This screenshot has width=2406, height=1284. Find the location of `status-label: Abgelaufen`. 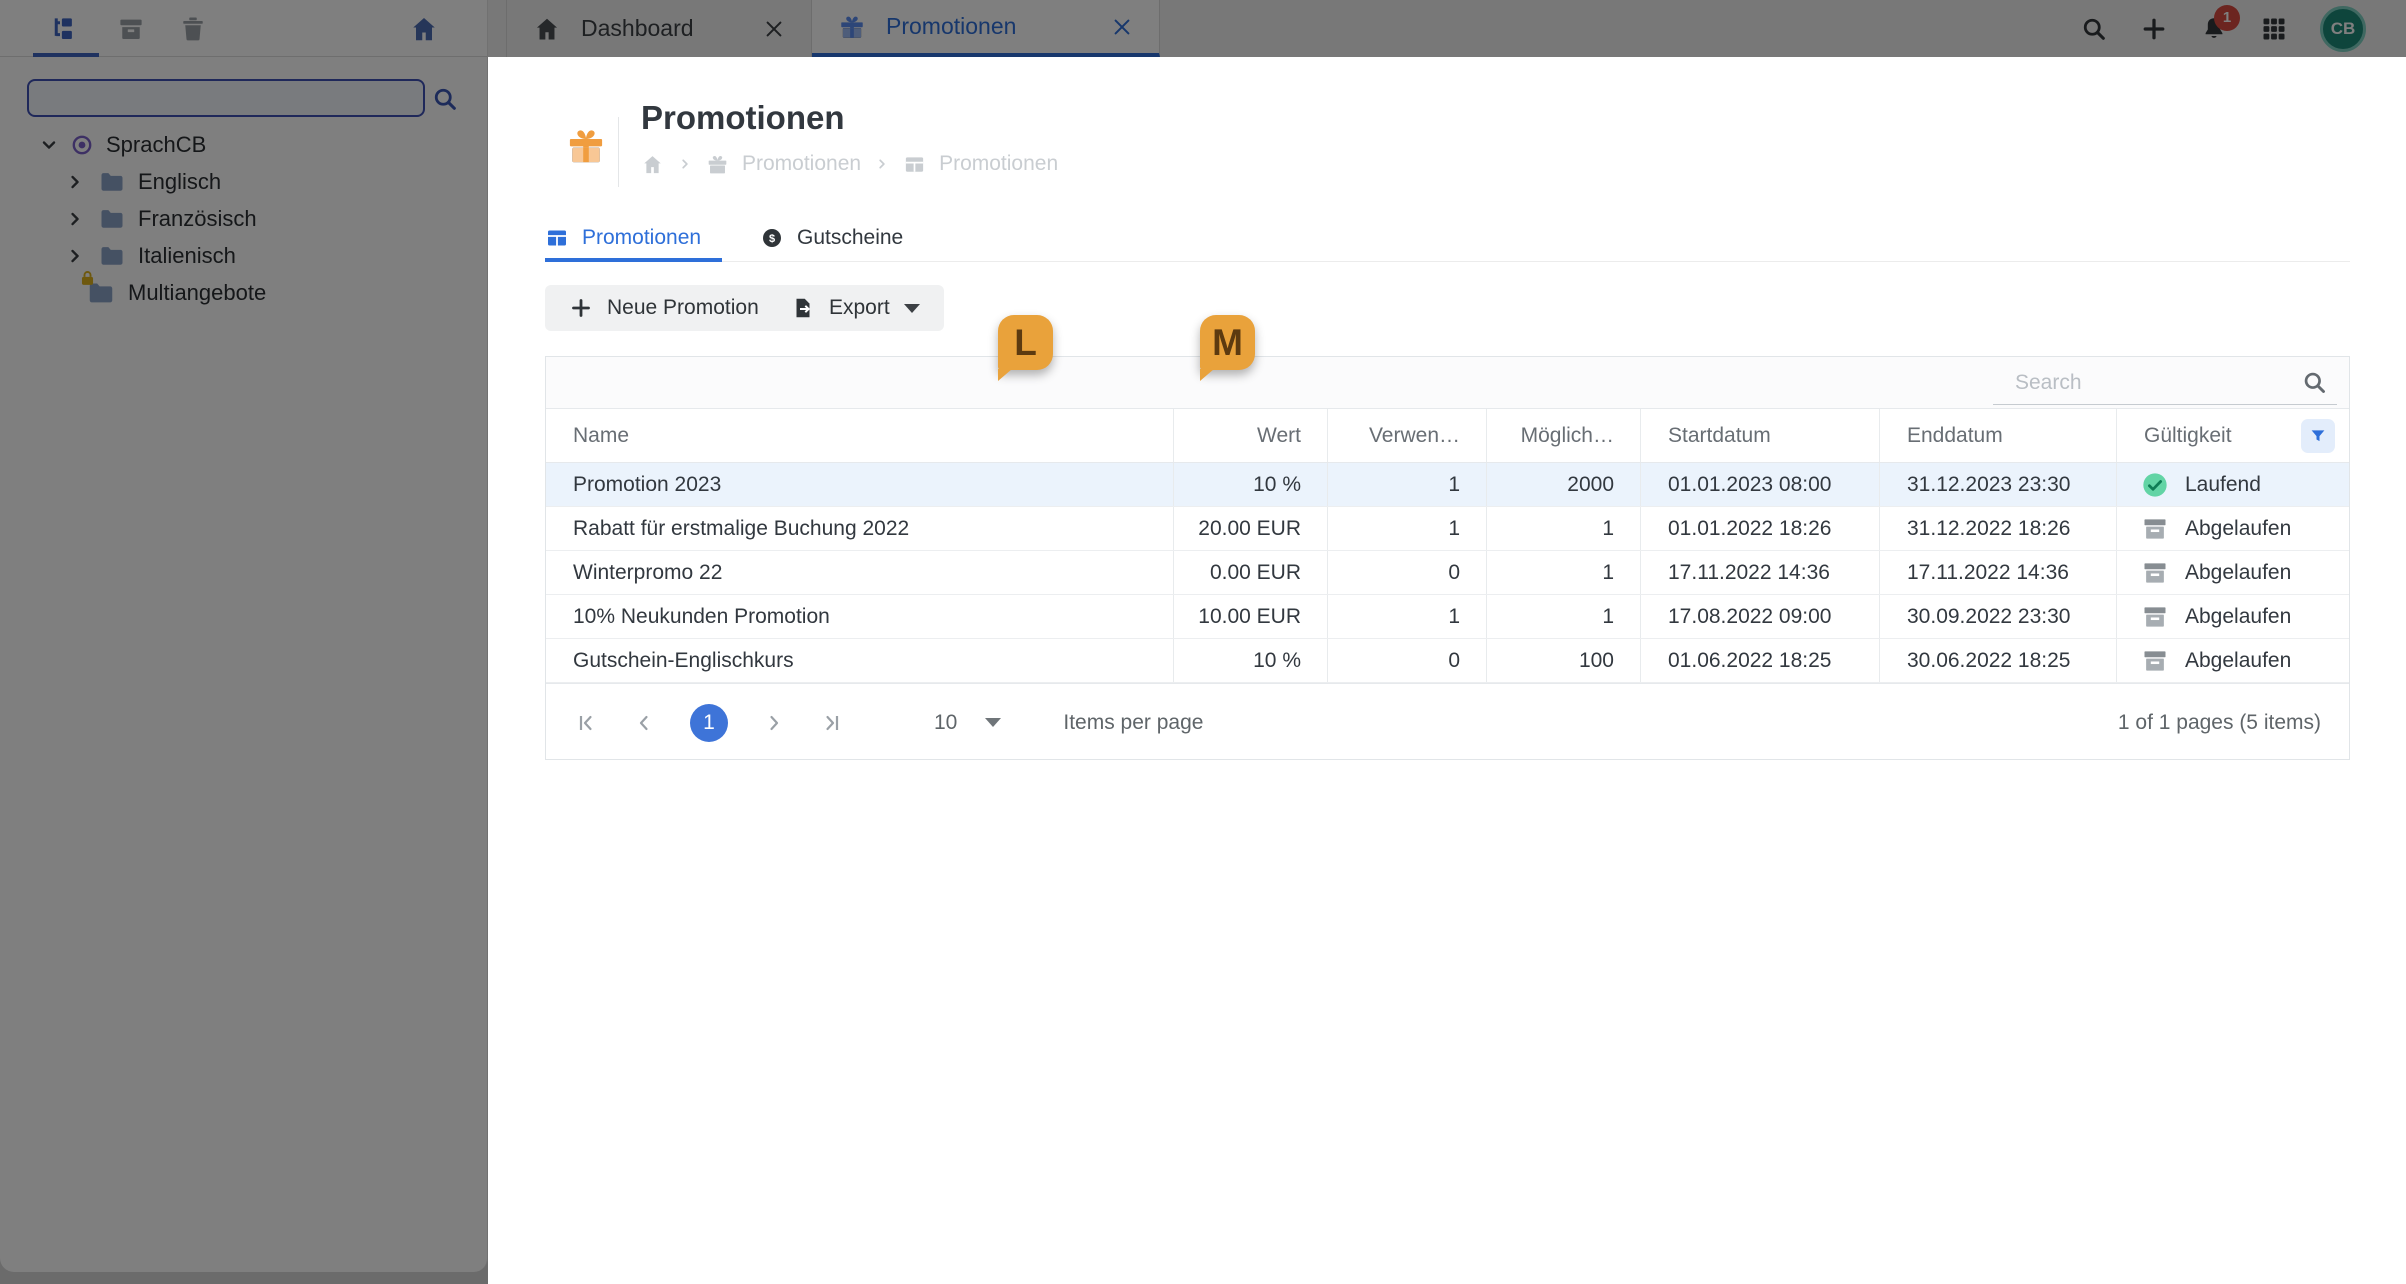

status-label: Abgelaufen is located at coordinates (2238, 660).